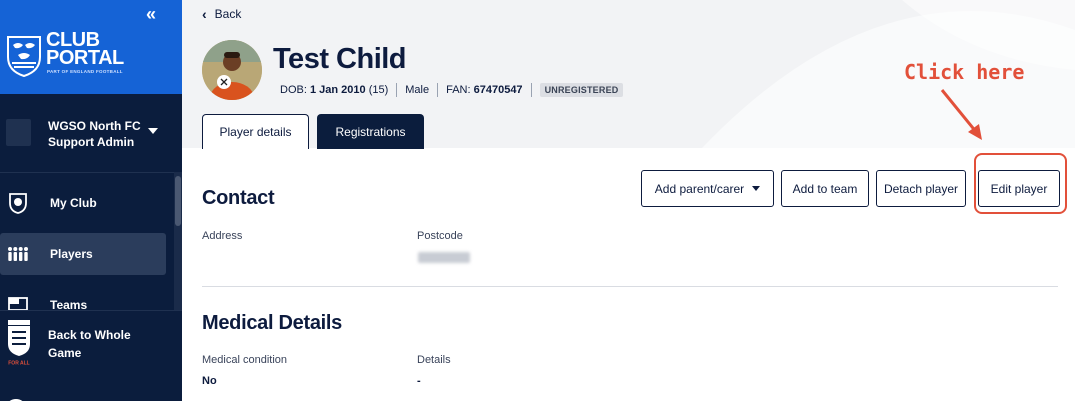  What do you see at coordinates (458, 90) in the screenshot?
I see `fan-label: FAN:` at bounding box center [458, 90].